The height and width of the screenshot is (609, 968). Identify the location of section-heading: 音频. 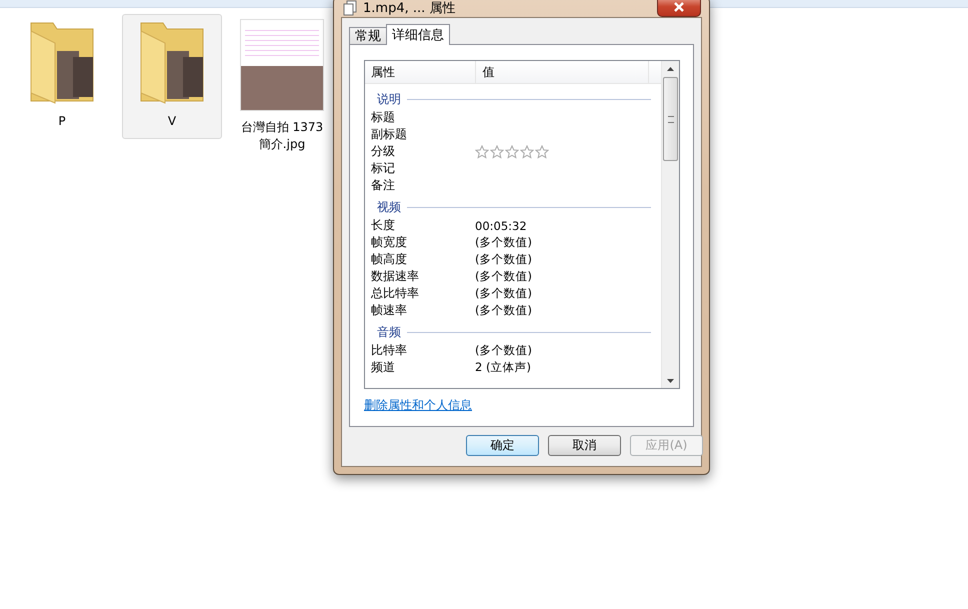
(389, 332).